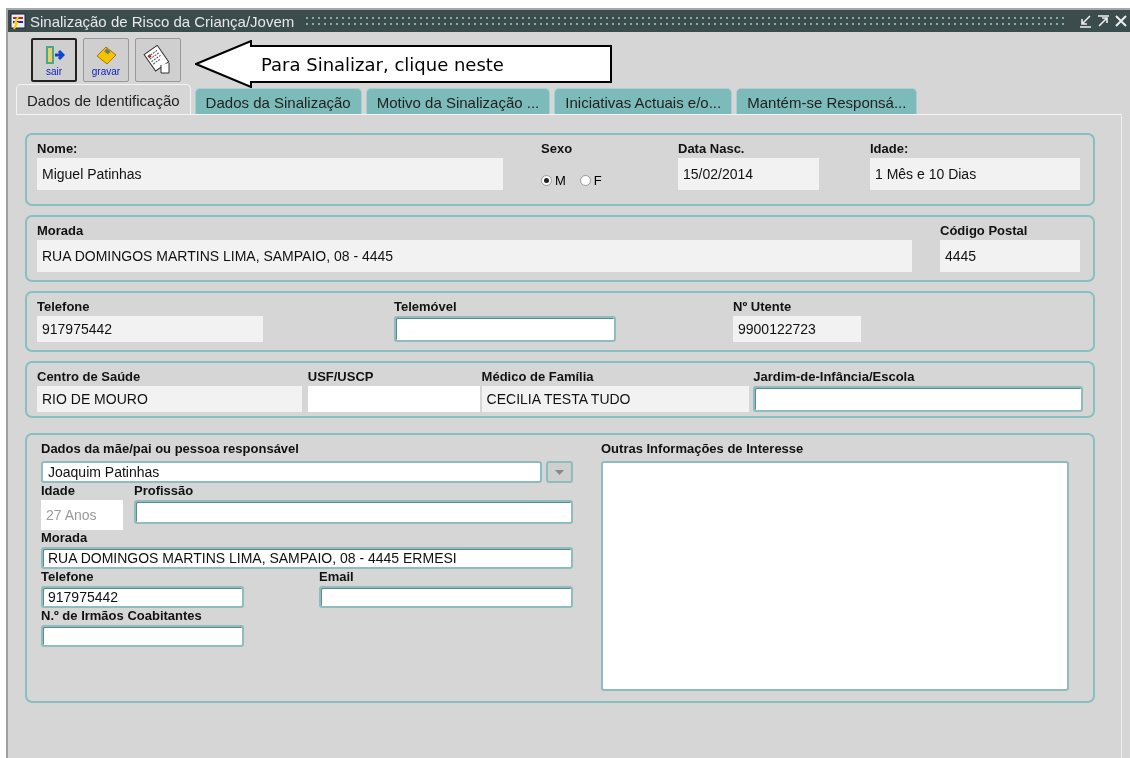 The image size is (1130, 758). Describe the element at coordinates (58, 491) in the screenshot. I see `field-label: Idade` at that location.